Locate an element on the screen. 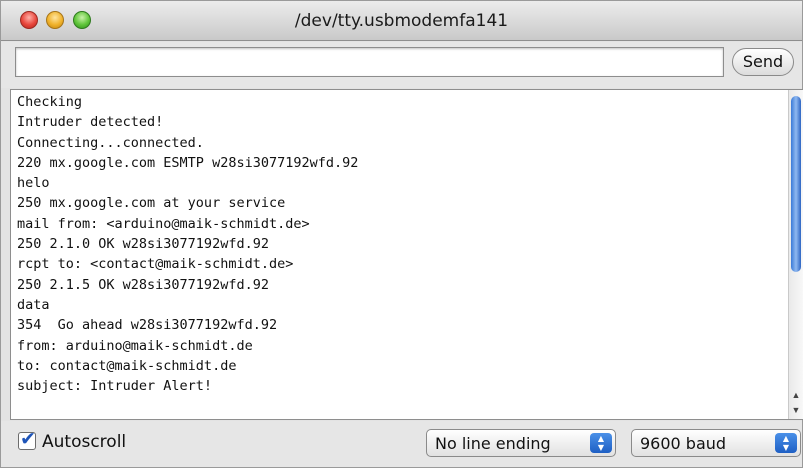  baud-rate-value: 9600 baud is located at coordinates (683, 443).